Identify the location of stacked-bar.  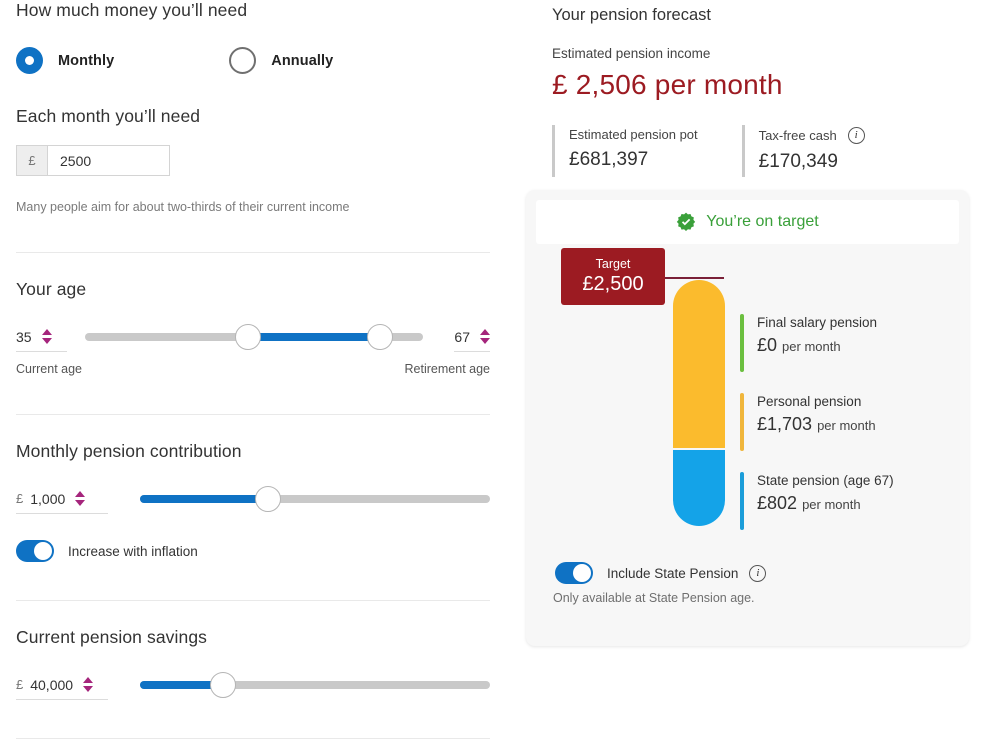
(699, 403).